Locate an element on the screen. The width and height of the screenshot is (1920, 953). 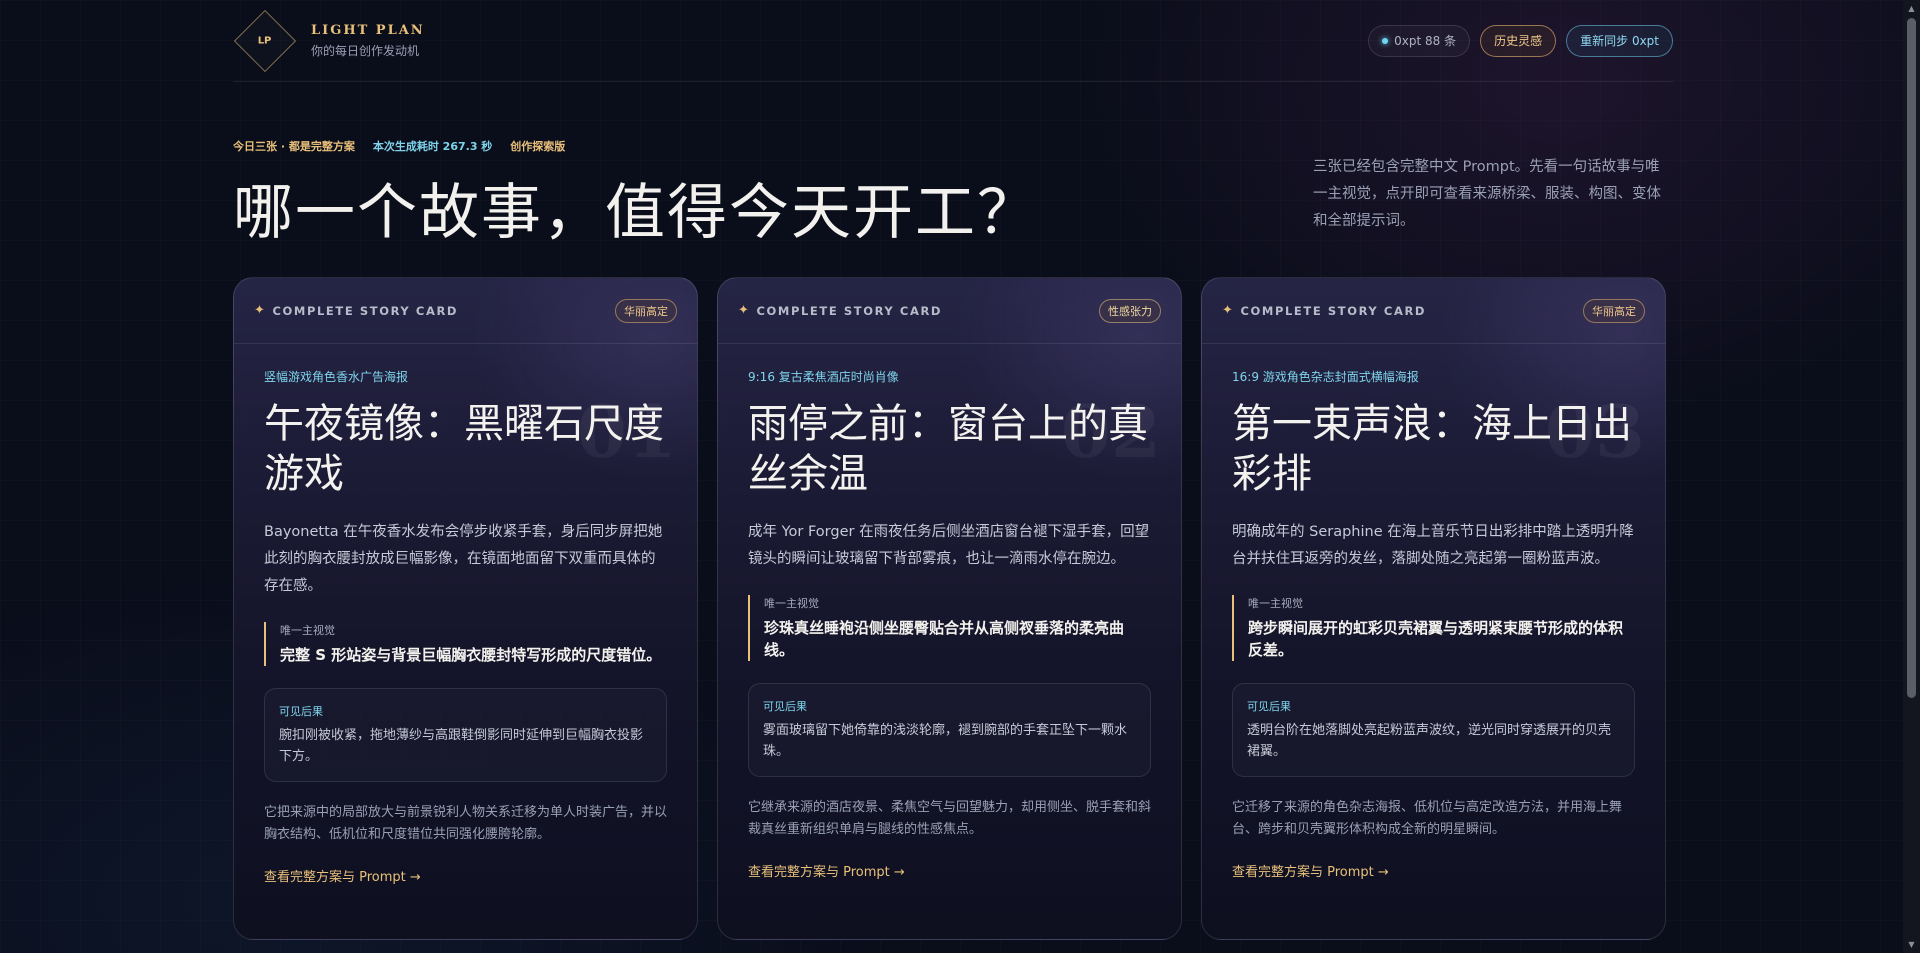
visible-result: 可见后果 雾面玻璃留下她倚靠的浅淡轮廓，褪到腕部的手套正坠下一颗水珠。 is located at coordinates (949, 730).